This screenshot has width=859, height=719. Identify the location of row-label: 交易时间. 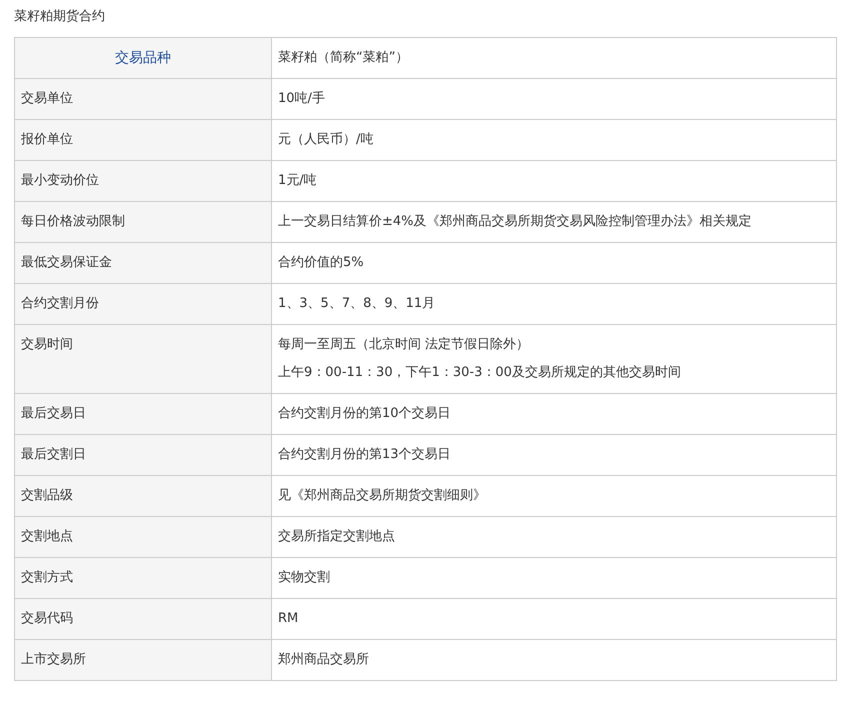
(143, 359).